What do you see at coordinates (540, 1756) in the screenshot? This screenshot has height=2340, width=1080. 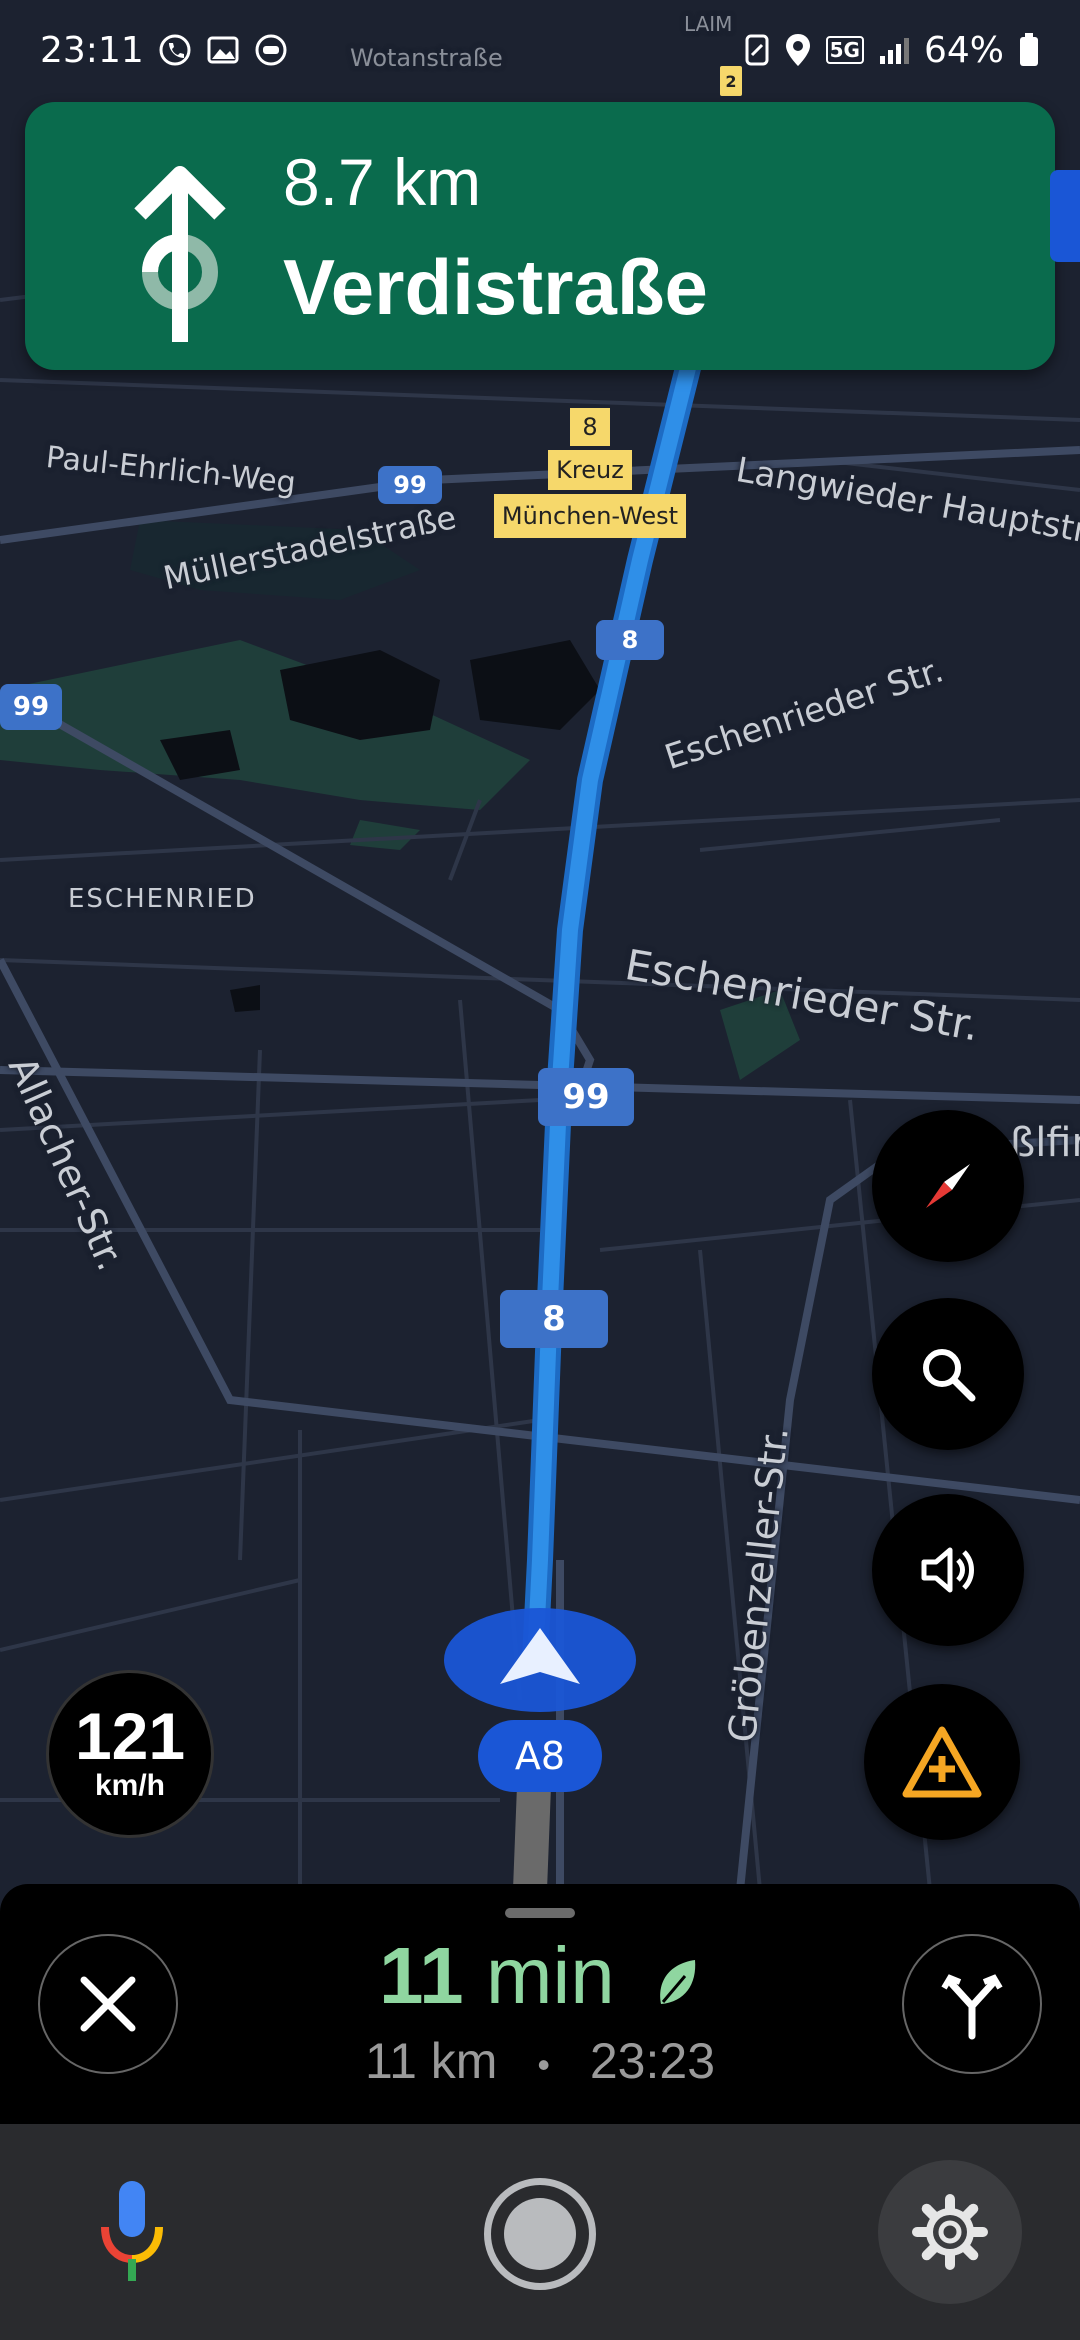 I see `road-name-badge: A8` at bounding box center [540, 1756].